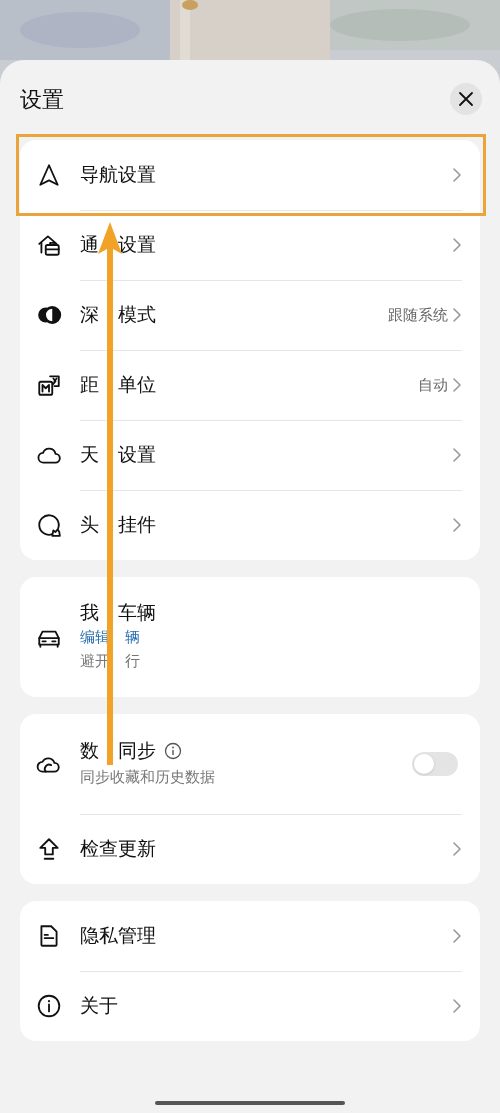 The width and height of the screenshot is (500, 1113). I want to click on row-label: 同步, so click(137, 751).